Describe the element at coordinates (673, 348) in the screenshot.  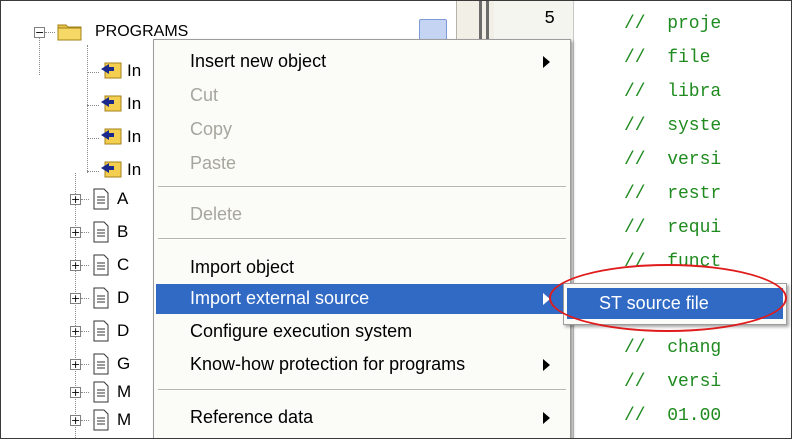
I see `code-line: // chang` at that location.